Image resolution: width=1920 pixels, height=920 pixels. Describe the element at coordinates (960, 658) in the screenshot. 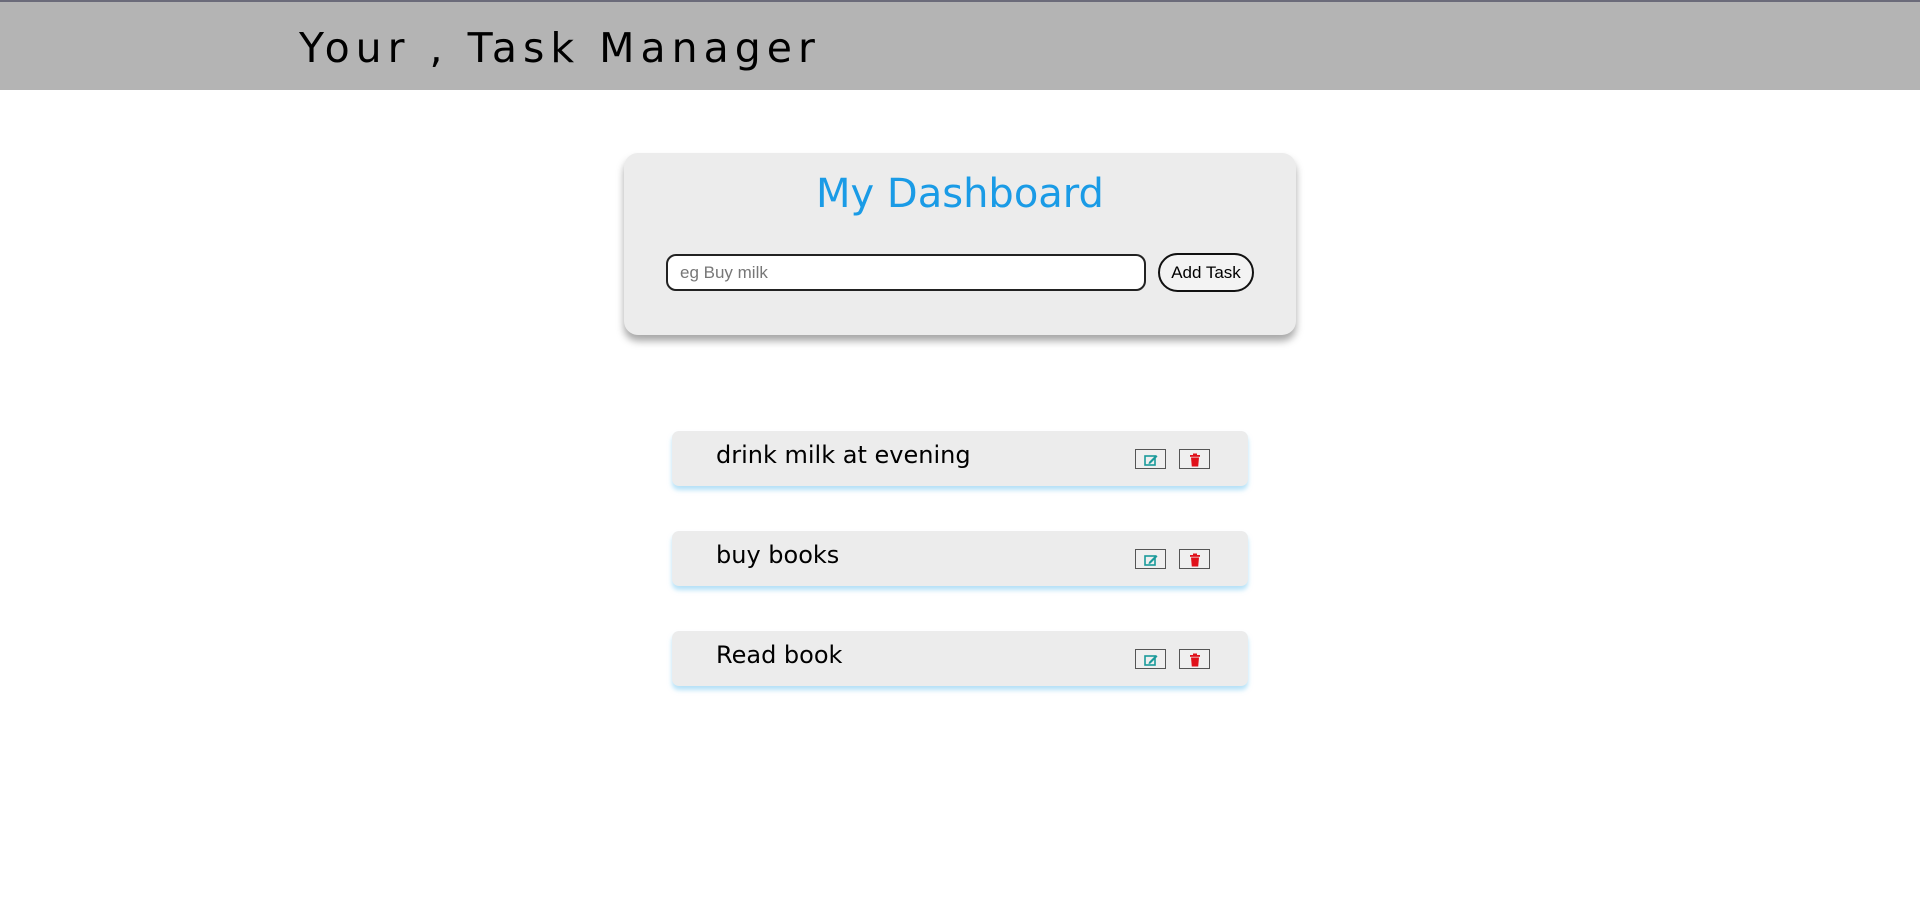

I see `task-item: Read book` at that location.